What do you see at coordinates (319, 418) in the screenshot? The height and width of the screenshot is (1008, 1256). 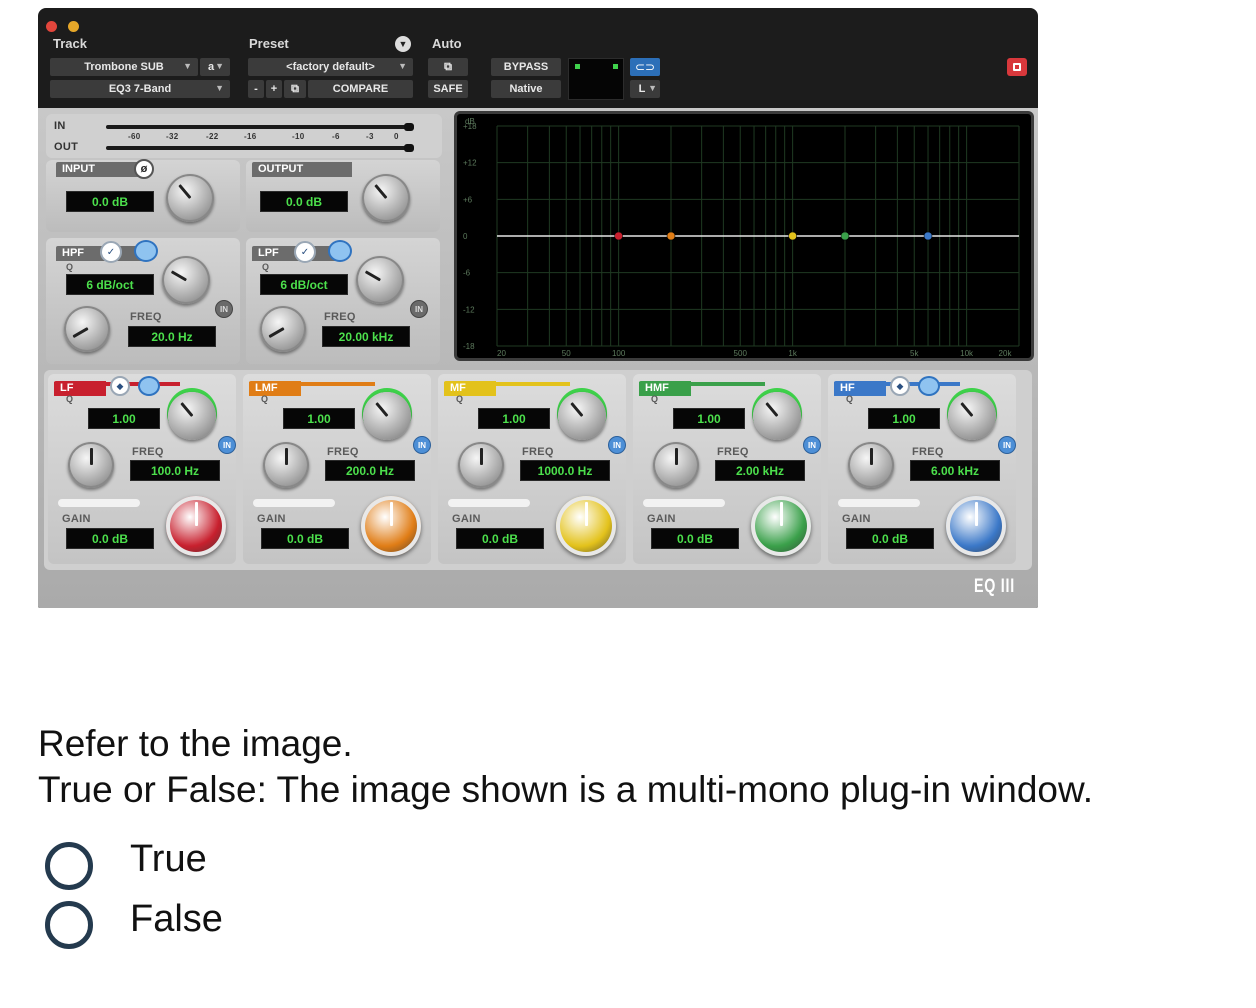 I see `lmf-q-value: 1.00` at bounding box center [319, 418].